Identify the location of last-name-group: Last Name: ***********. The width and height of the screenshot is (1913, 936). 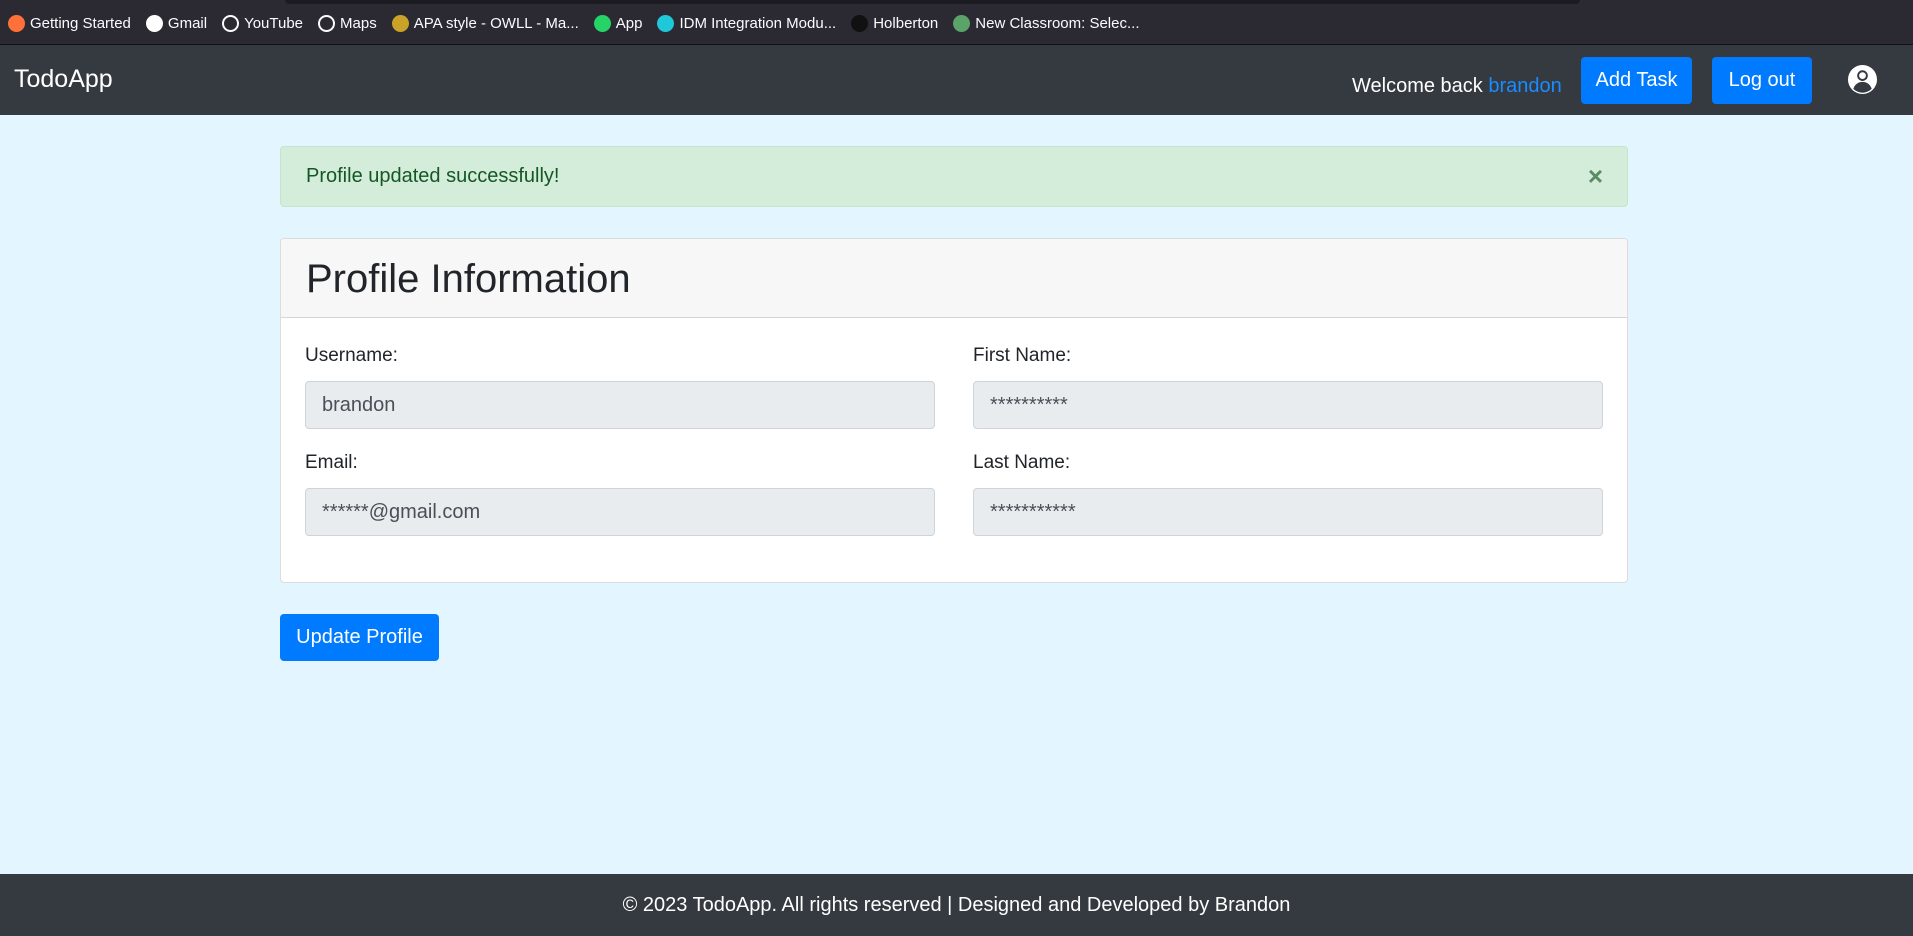
(1288, 494).